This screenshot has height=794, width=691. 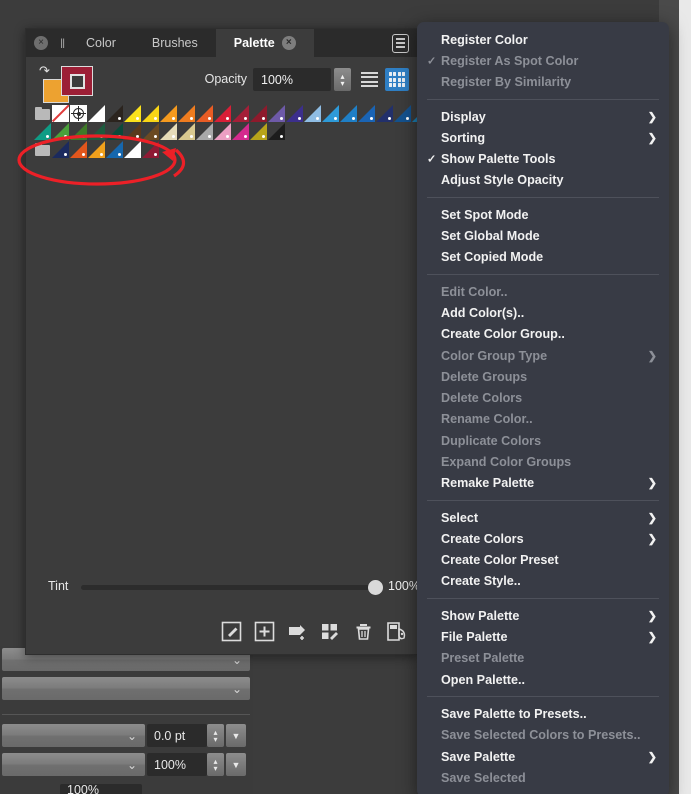 What do you see at coordinates (543, 636) in the screenshot?
I see `menu-item-file-palette: File Palette ❯` at bounding box center [543, 636].